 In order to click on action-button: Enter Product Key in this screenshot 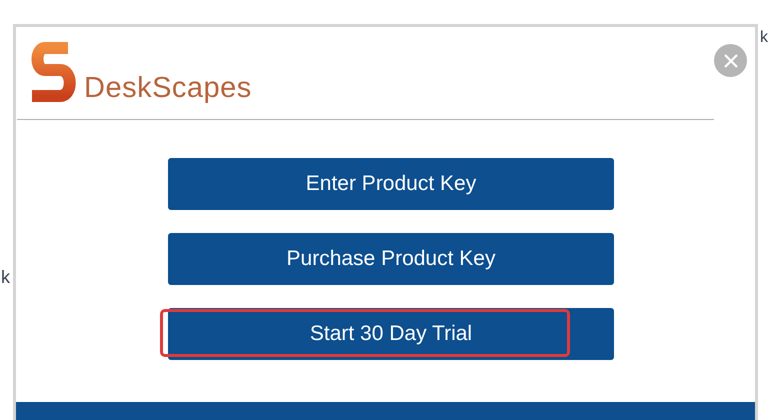, I will do `click(391, 184)`.